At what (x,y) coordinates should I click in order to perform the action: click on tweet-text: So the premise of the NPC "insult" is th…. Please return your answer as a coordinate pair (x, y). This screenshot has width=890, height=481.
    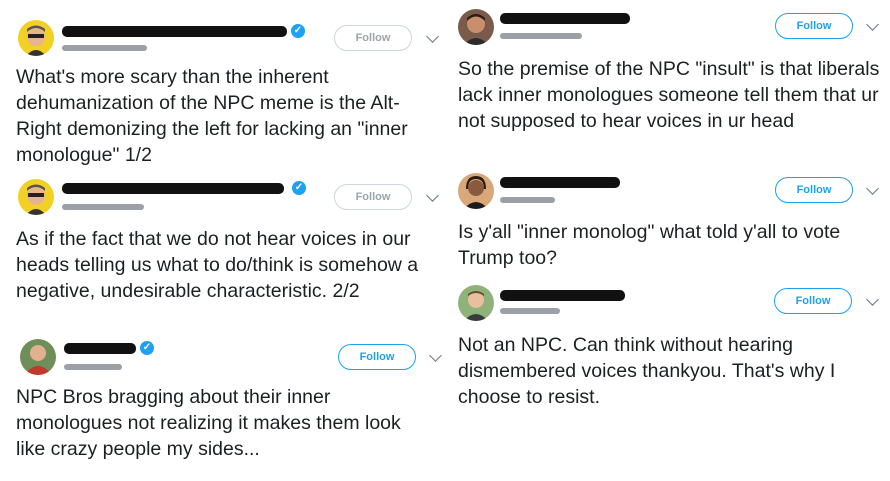
    Looking at the image, I should click on (669, 95).